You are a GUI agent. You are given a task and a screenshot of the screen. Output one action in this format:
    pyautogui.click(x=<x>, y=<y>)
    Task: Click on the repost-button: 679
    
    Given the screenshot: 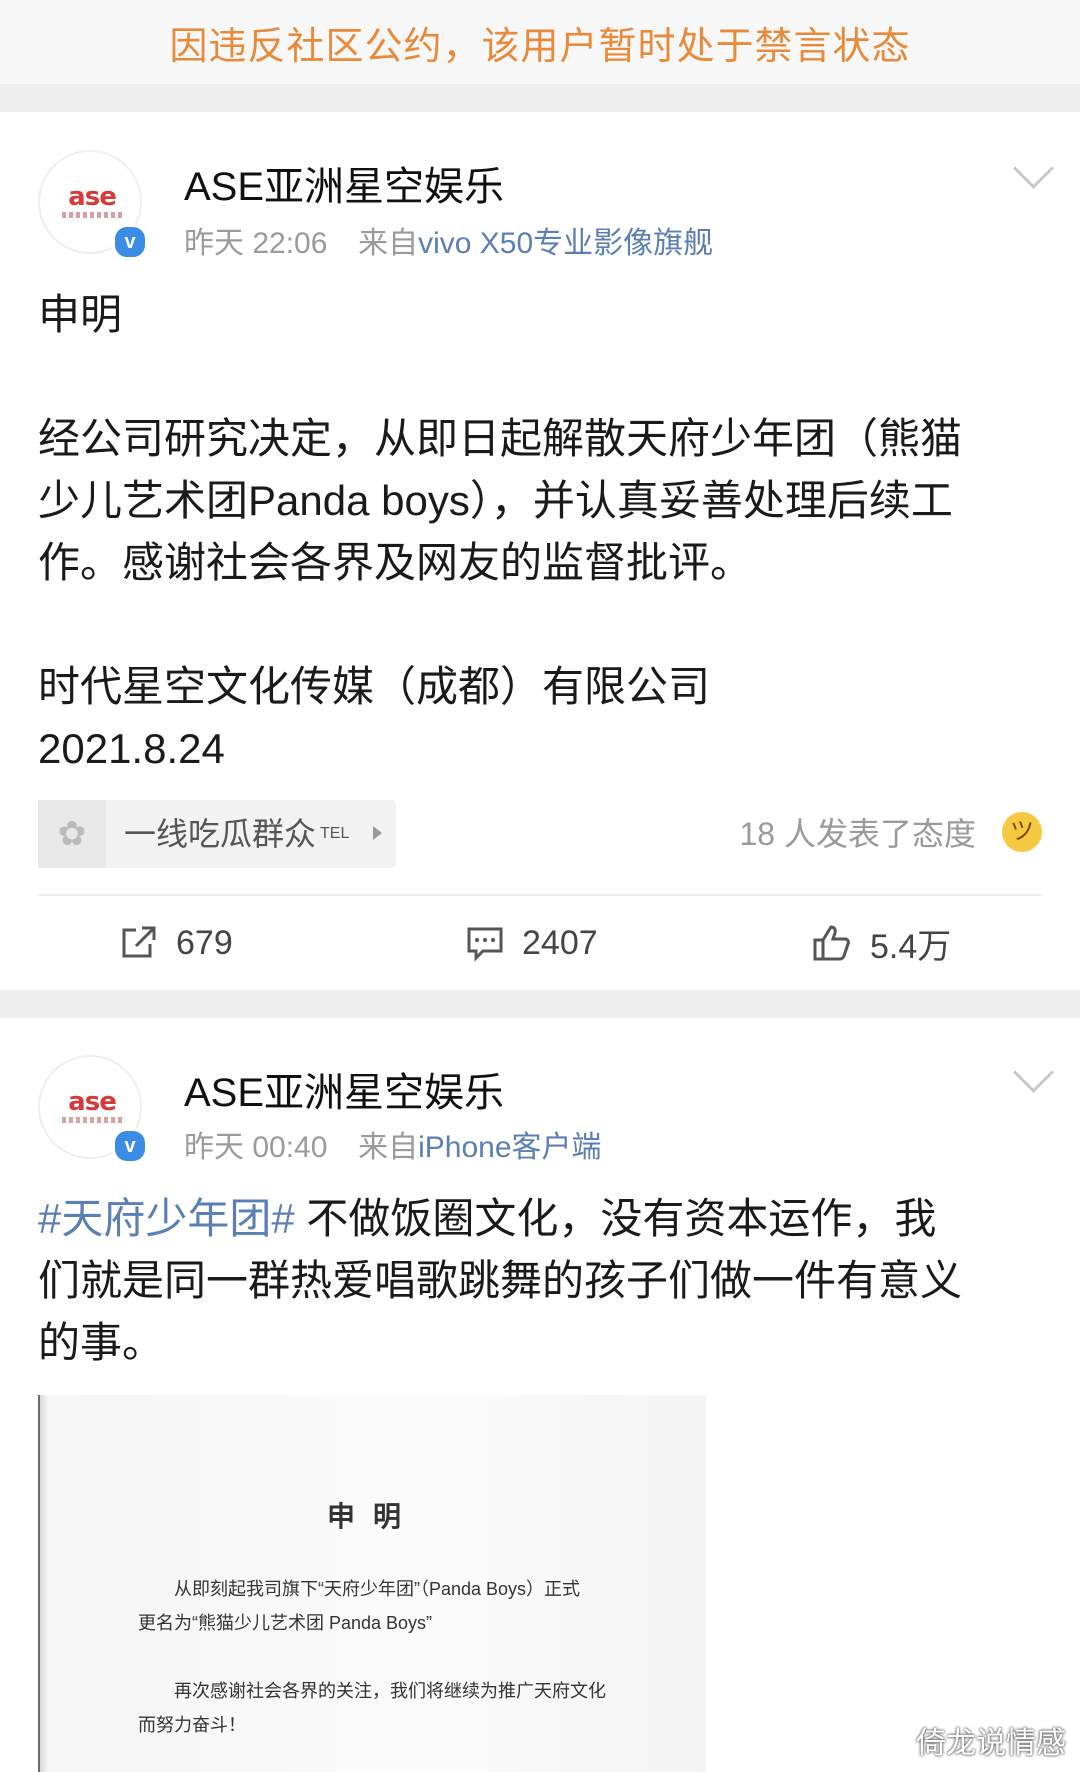 What is the action you would take?
    pyautogui.click(x=176, y=943)
    